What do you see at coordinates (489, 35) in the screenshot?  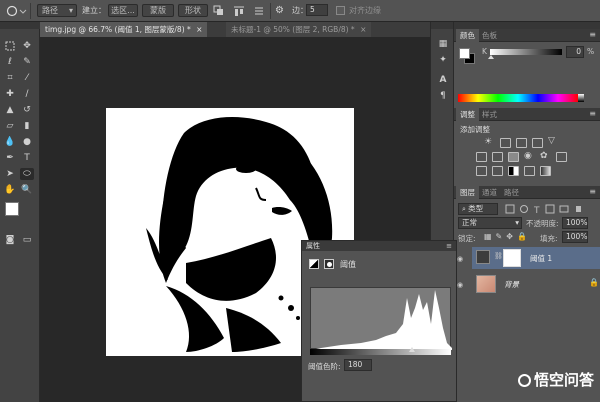 I see `tab-swatches: 色板` at bounding box center [489, 35].